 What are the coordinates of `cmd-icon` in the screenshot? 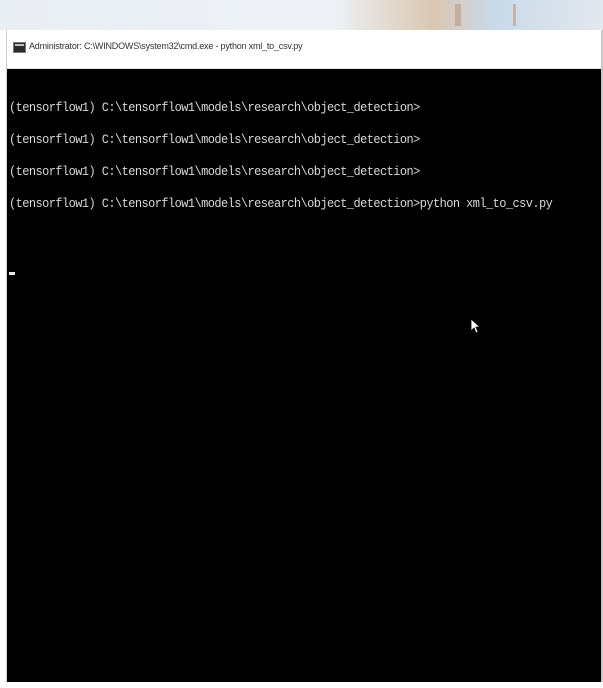 It's located at (19, 47).